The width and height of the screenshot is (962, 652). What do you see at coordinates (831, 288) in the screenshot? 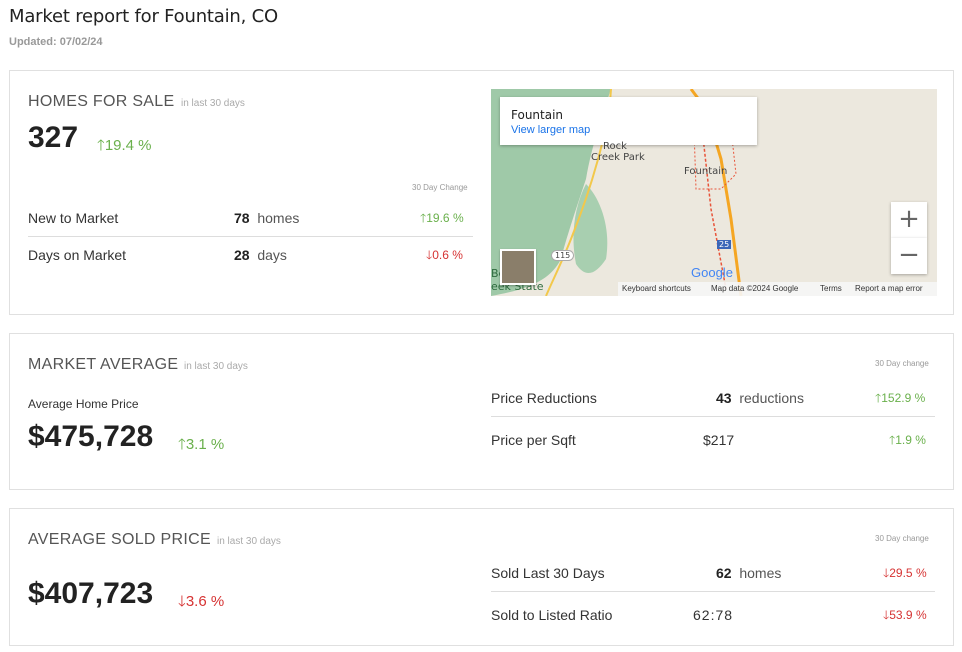
I see `terms-link: Terms` at bounding box center [831, 288].